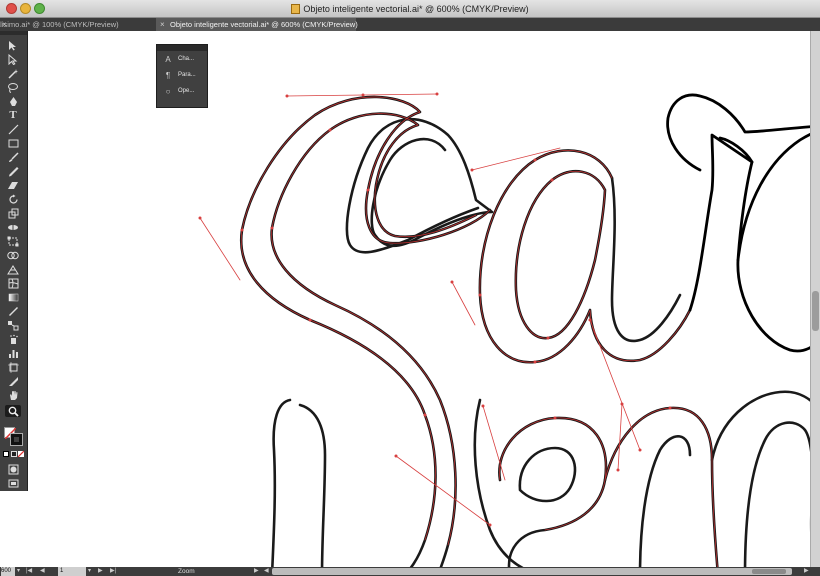 The width and height of the screenshot is (820, 576). Describe the element at coordinates (168, 91) in the screenshot. I see `opentype-icon: ○` at that location.